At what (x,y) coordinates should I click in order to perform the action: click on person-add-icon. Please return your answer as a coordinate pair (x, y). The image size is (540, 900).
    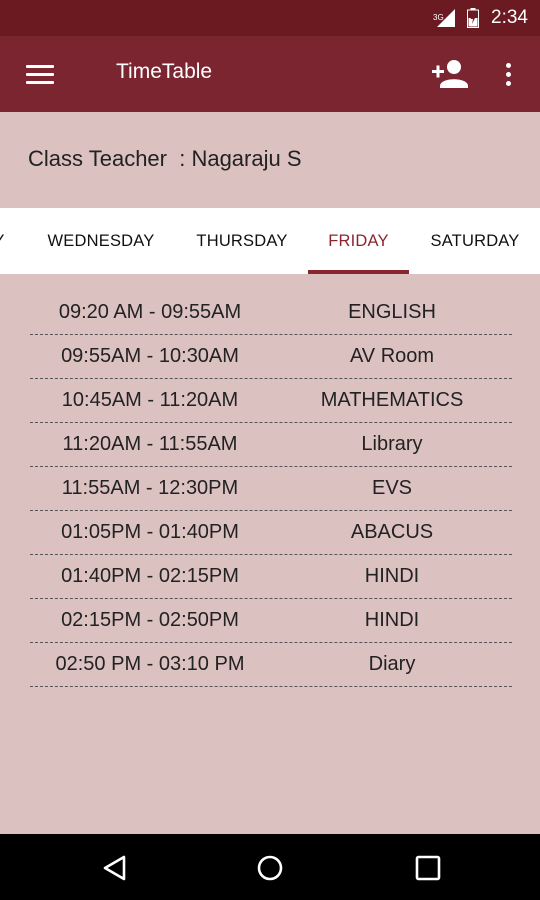
    Looking at the image, I should click on (450, 74).